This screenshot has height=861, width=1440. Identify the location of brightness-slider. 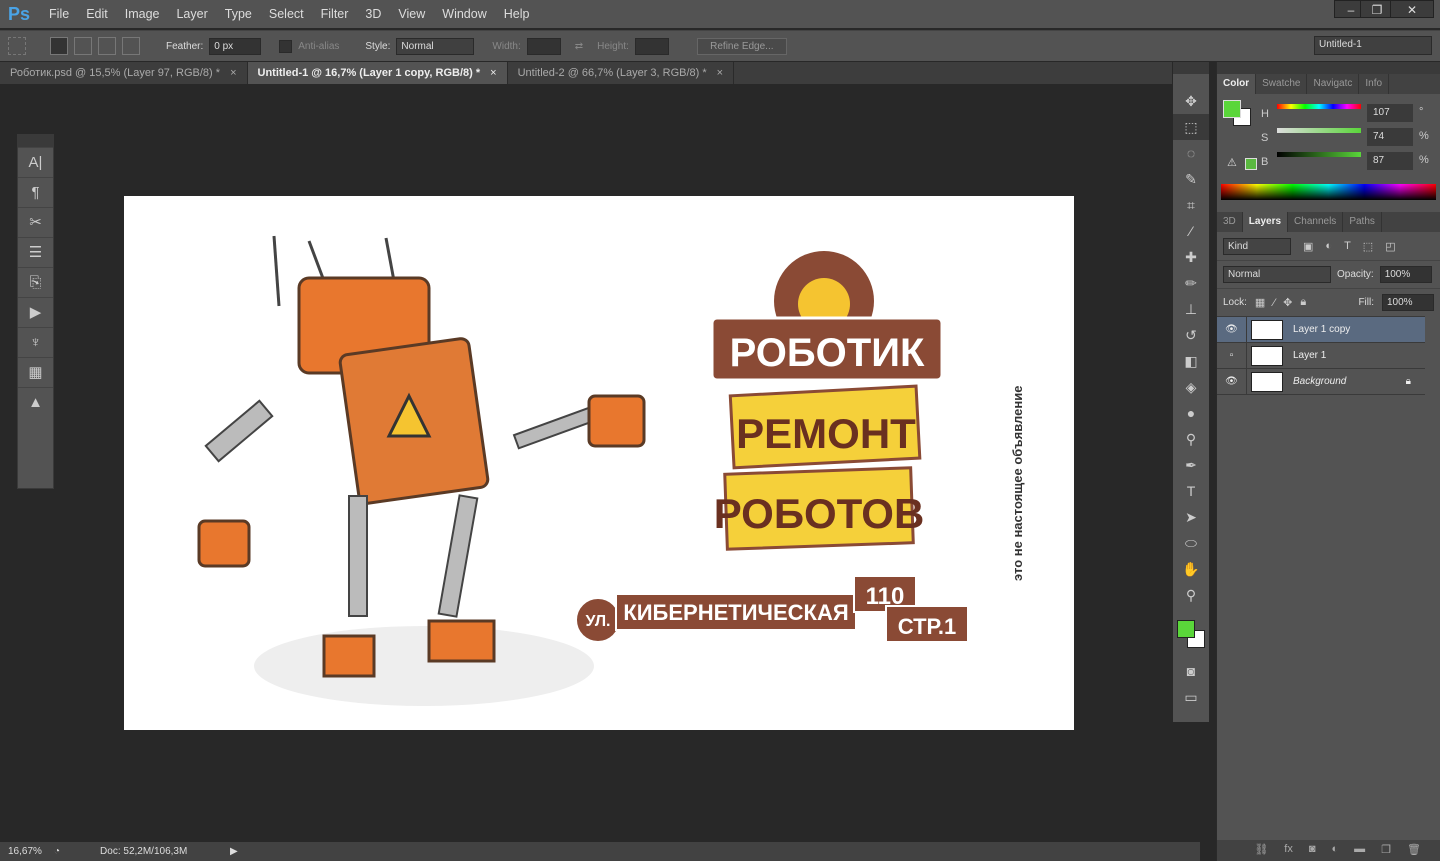
(1319, 154).